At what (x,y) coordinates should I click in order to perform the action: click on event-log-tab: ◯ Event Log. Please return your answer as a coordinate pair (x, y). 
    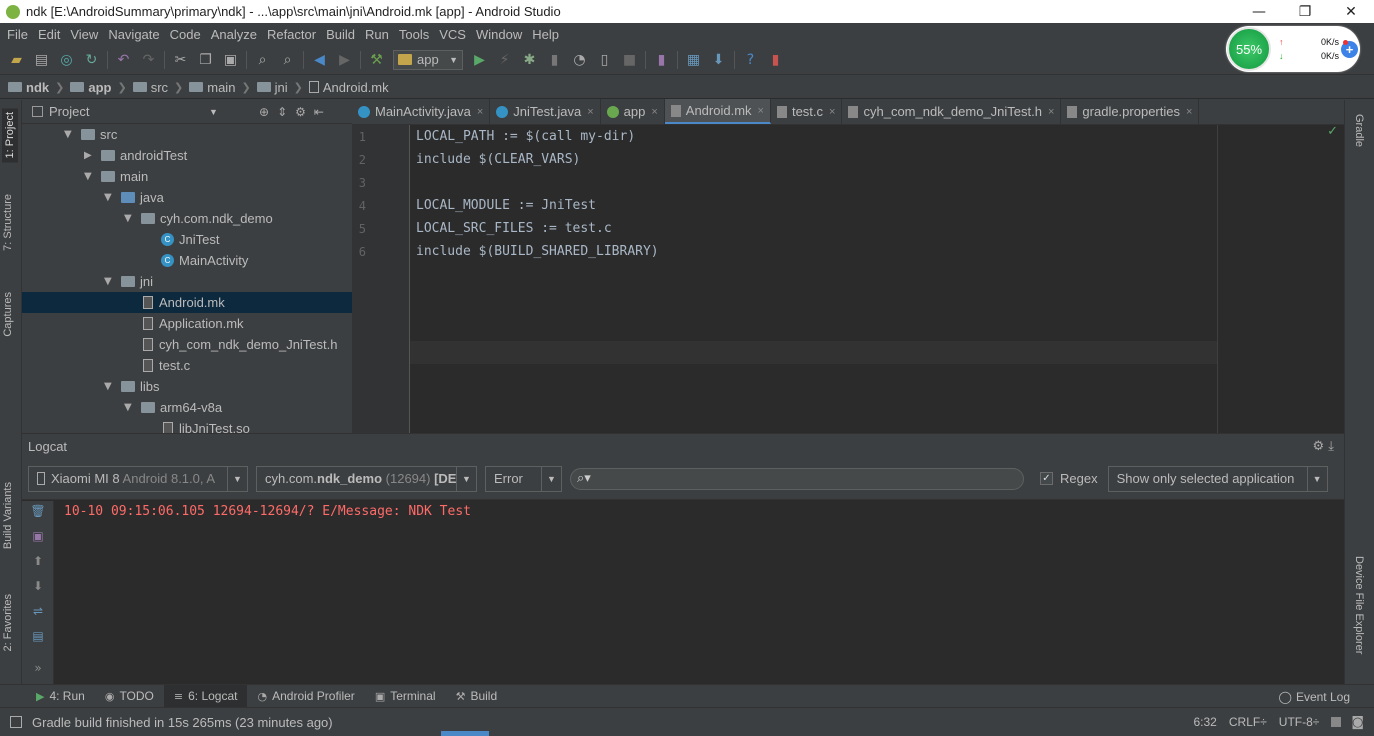
    Looking at the image, I should click on (1314, 696).